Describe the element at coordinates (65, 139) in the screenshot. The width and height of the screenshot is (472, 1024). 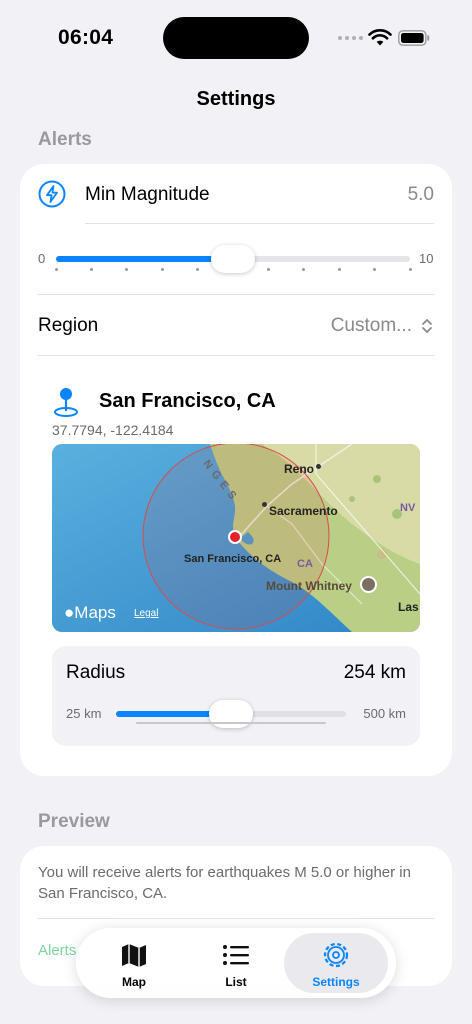
I see `alerts-section-header: Alerts` at that location.